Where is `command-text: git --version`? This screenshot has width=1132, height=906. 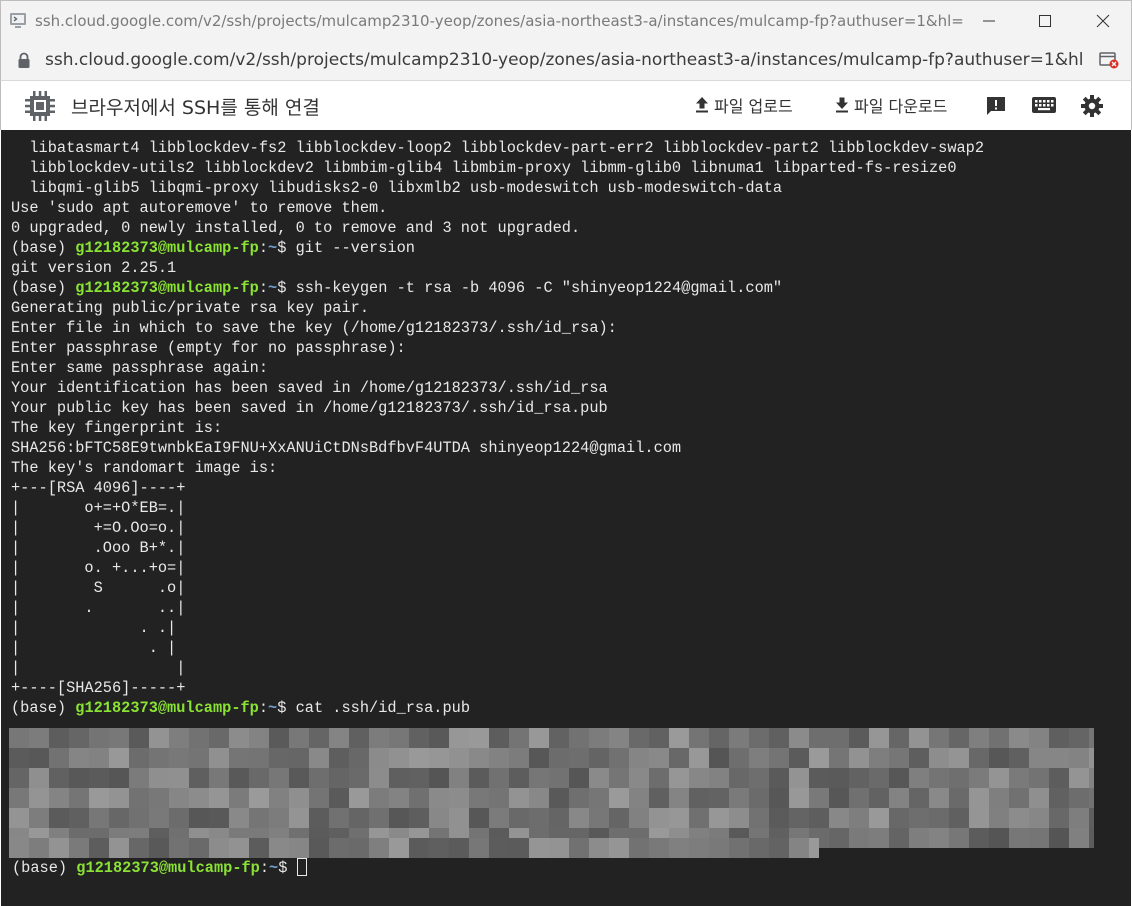
command-text: git --version is located at coordinates (355, 248).